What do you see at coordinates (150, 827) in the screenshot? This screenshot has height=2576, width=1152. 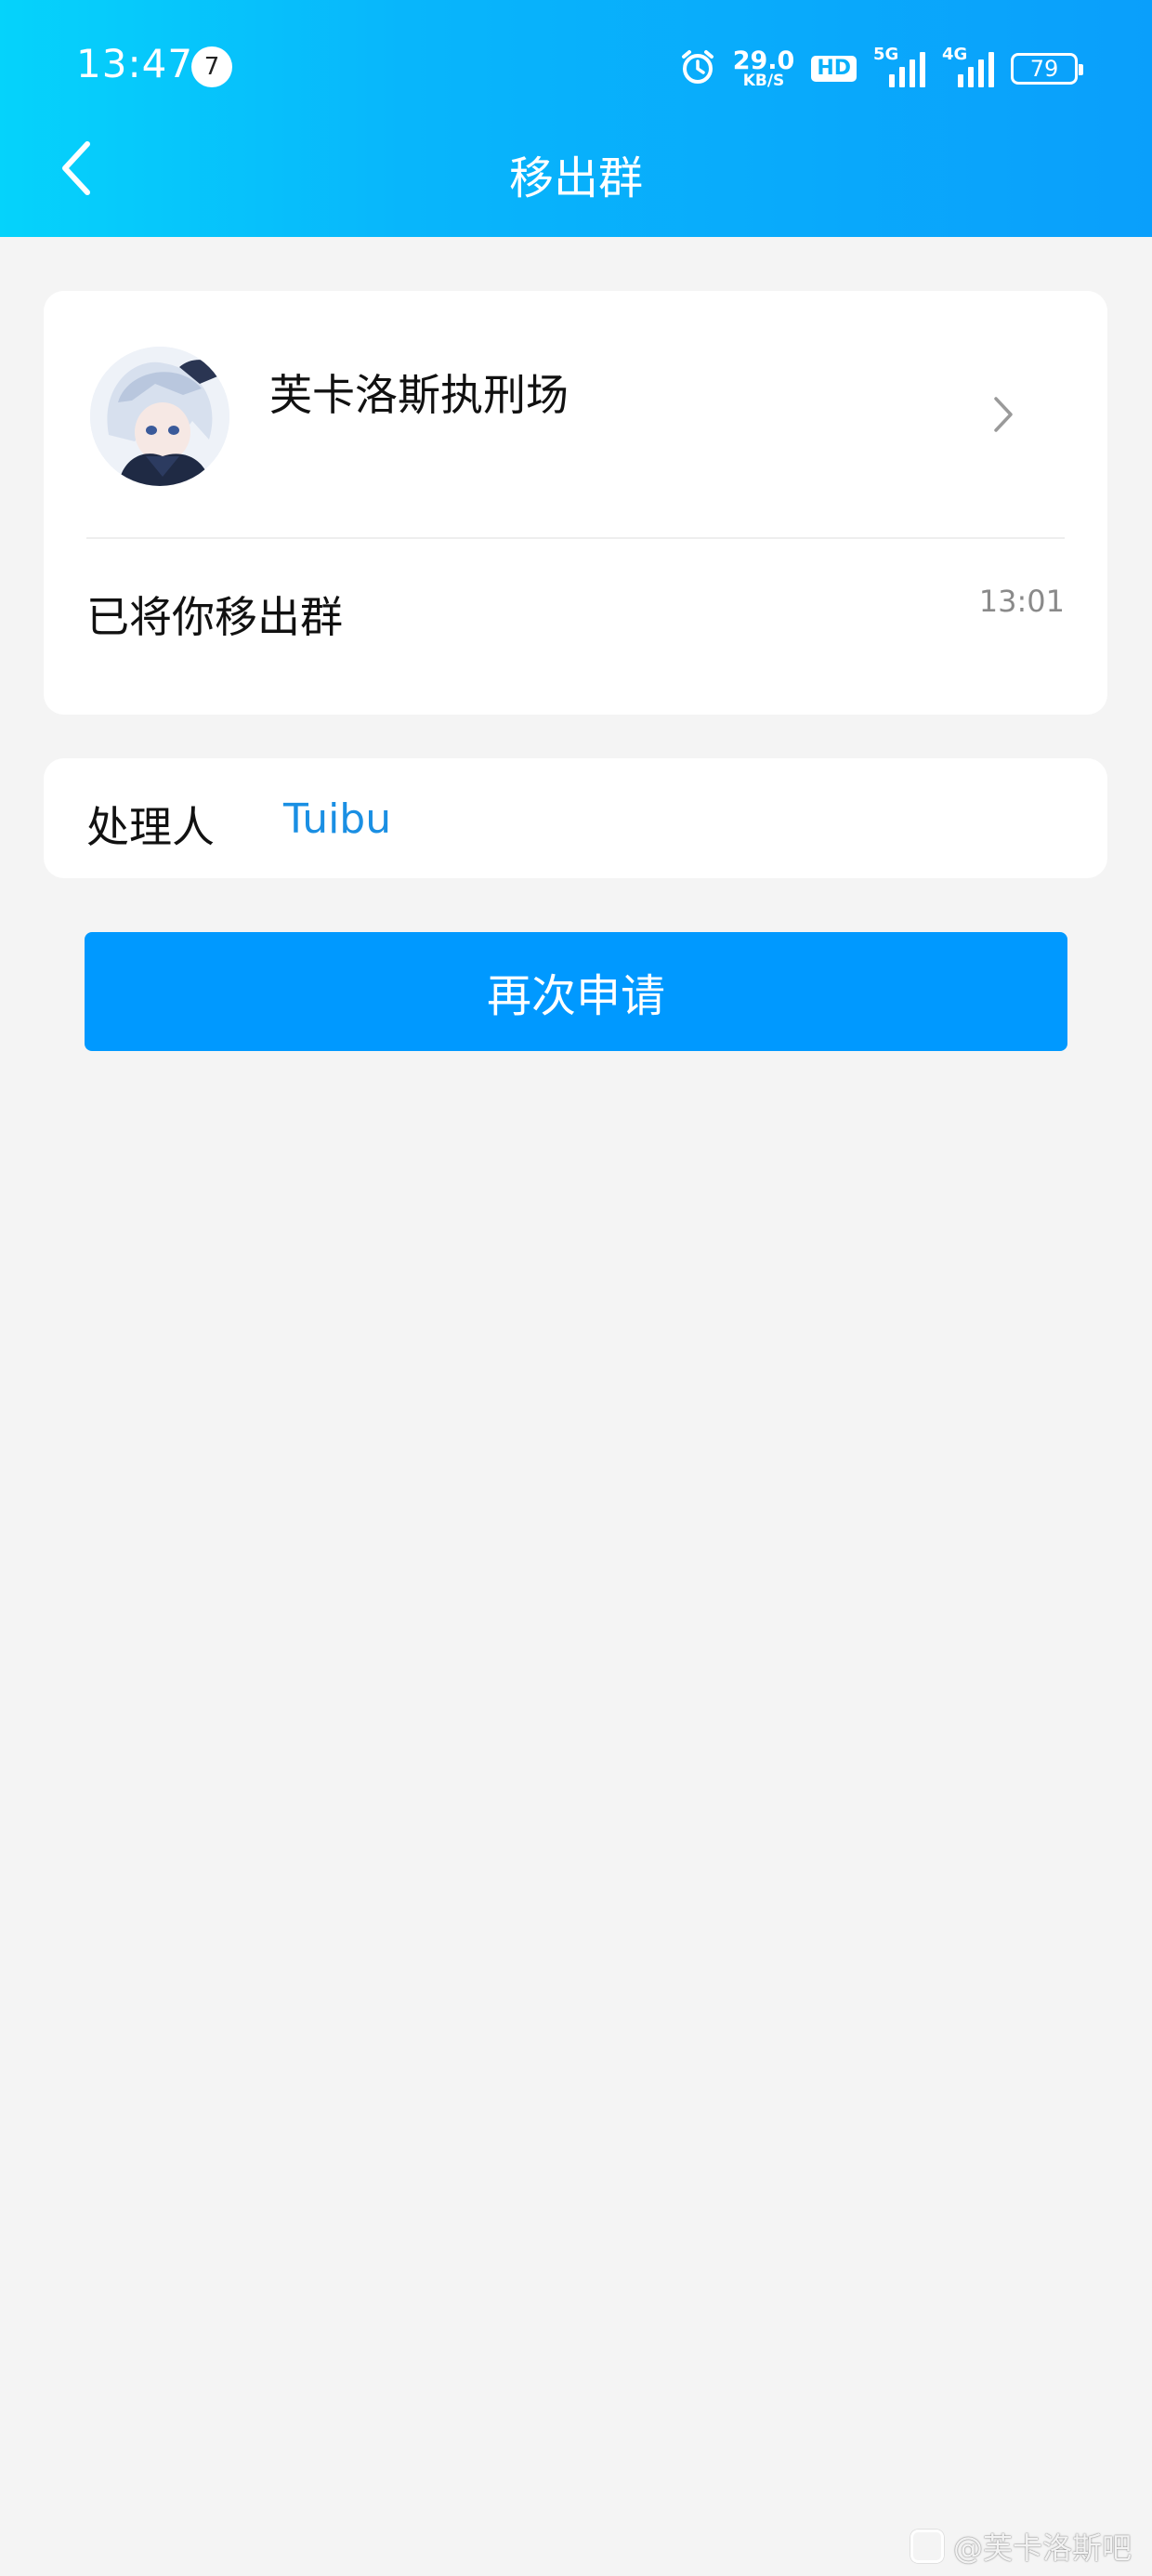 I see `handler-label: 处理人` at bounding box center [150, 827].